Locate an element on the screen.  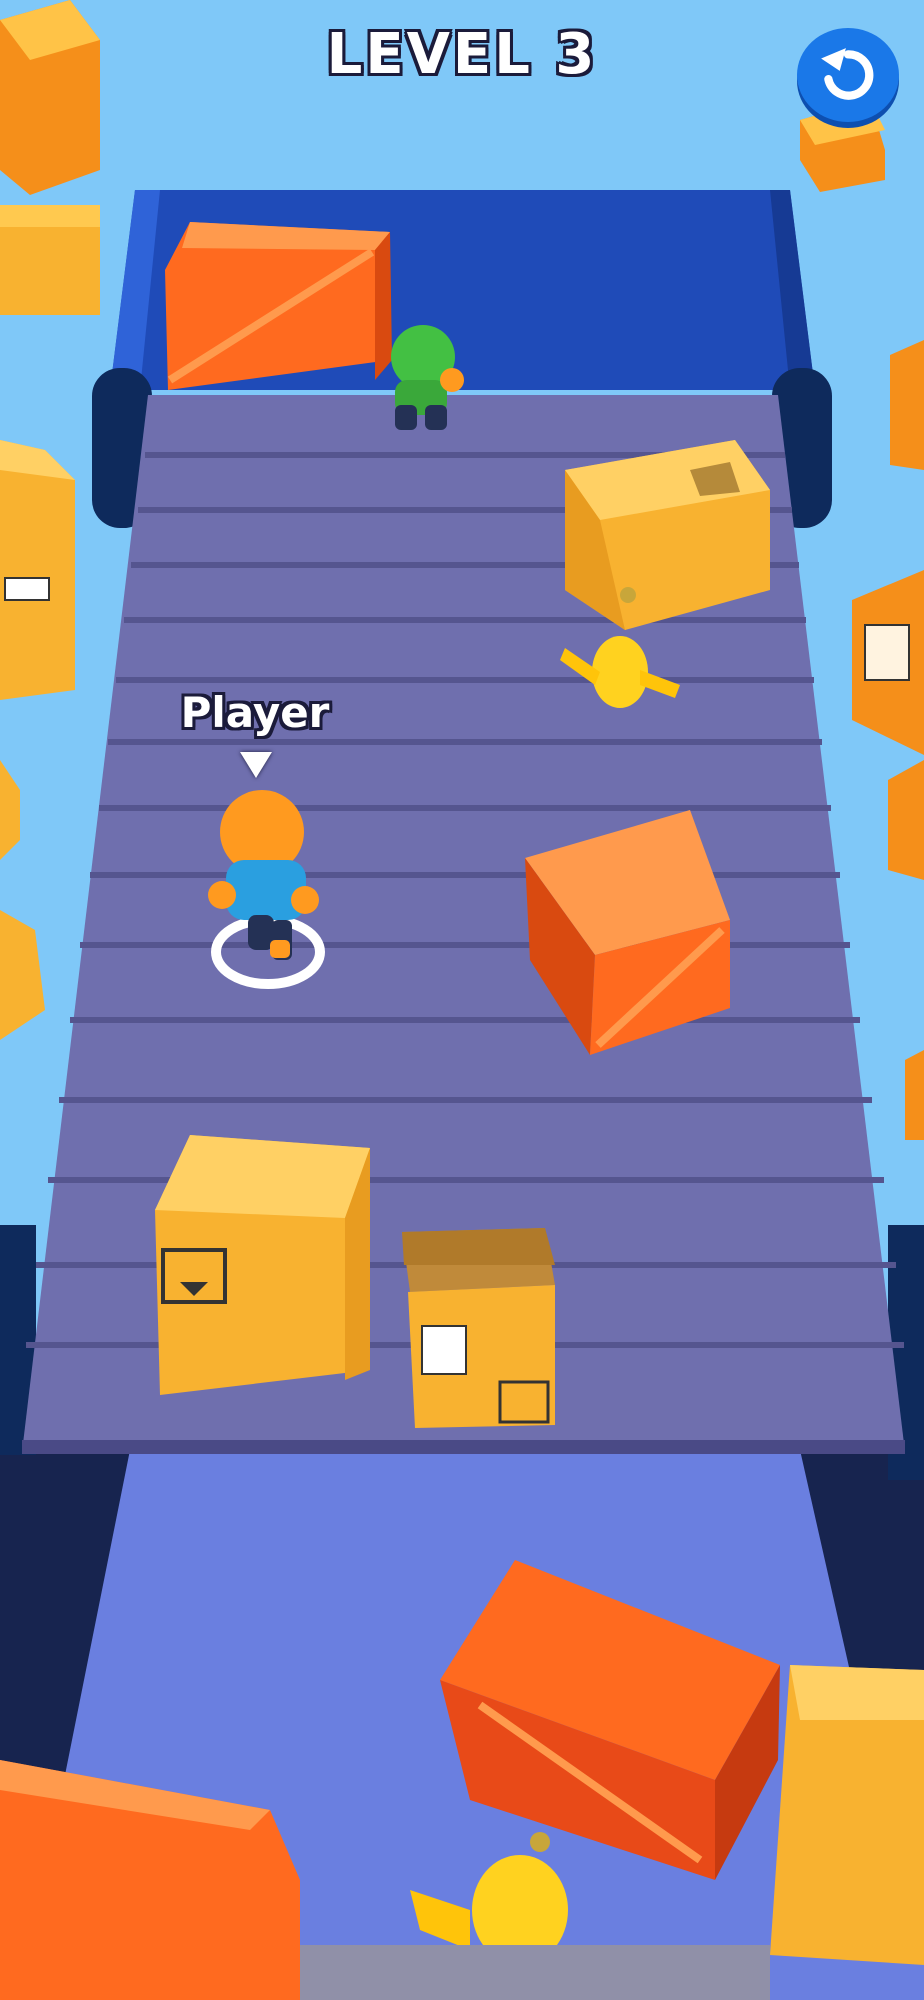
restart-button is located at coordinates (848, 75).